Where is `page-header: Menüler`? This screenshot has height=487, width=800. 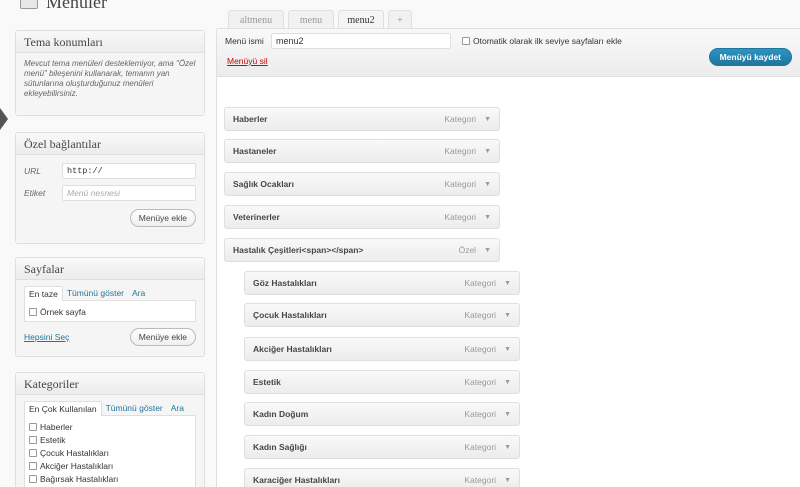
page-header: Menüler is located at coordinates (63, 6).